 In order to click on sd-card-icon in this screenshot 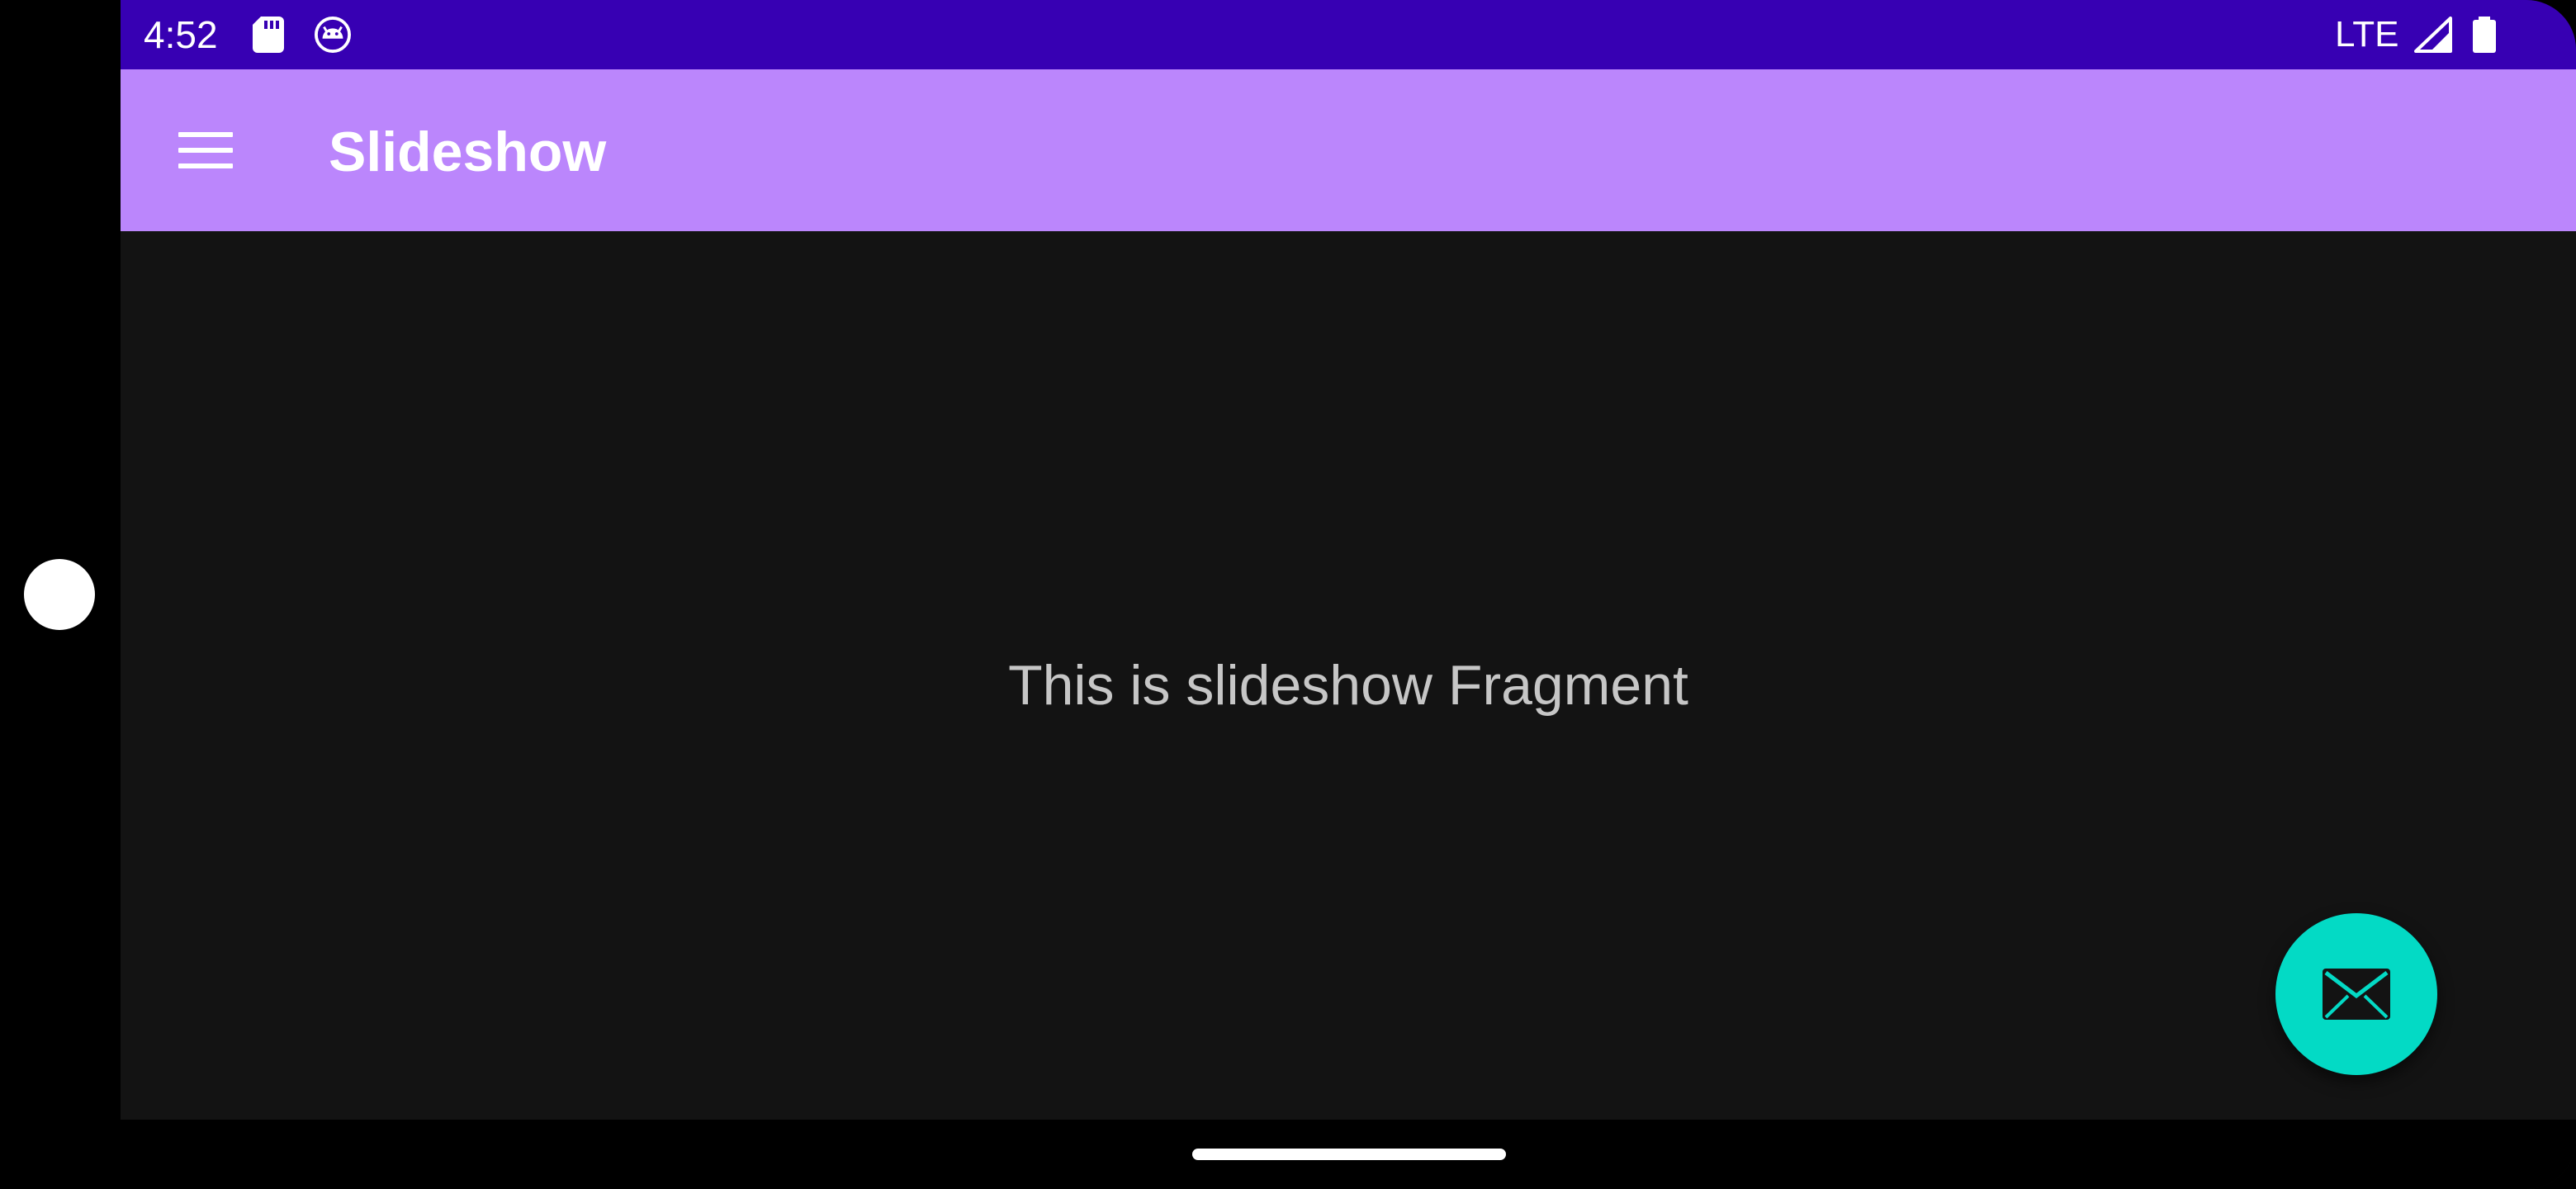, I will do `click(268, 35)`.